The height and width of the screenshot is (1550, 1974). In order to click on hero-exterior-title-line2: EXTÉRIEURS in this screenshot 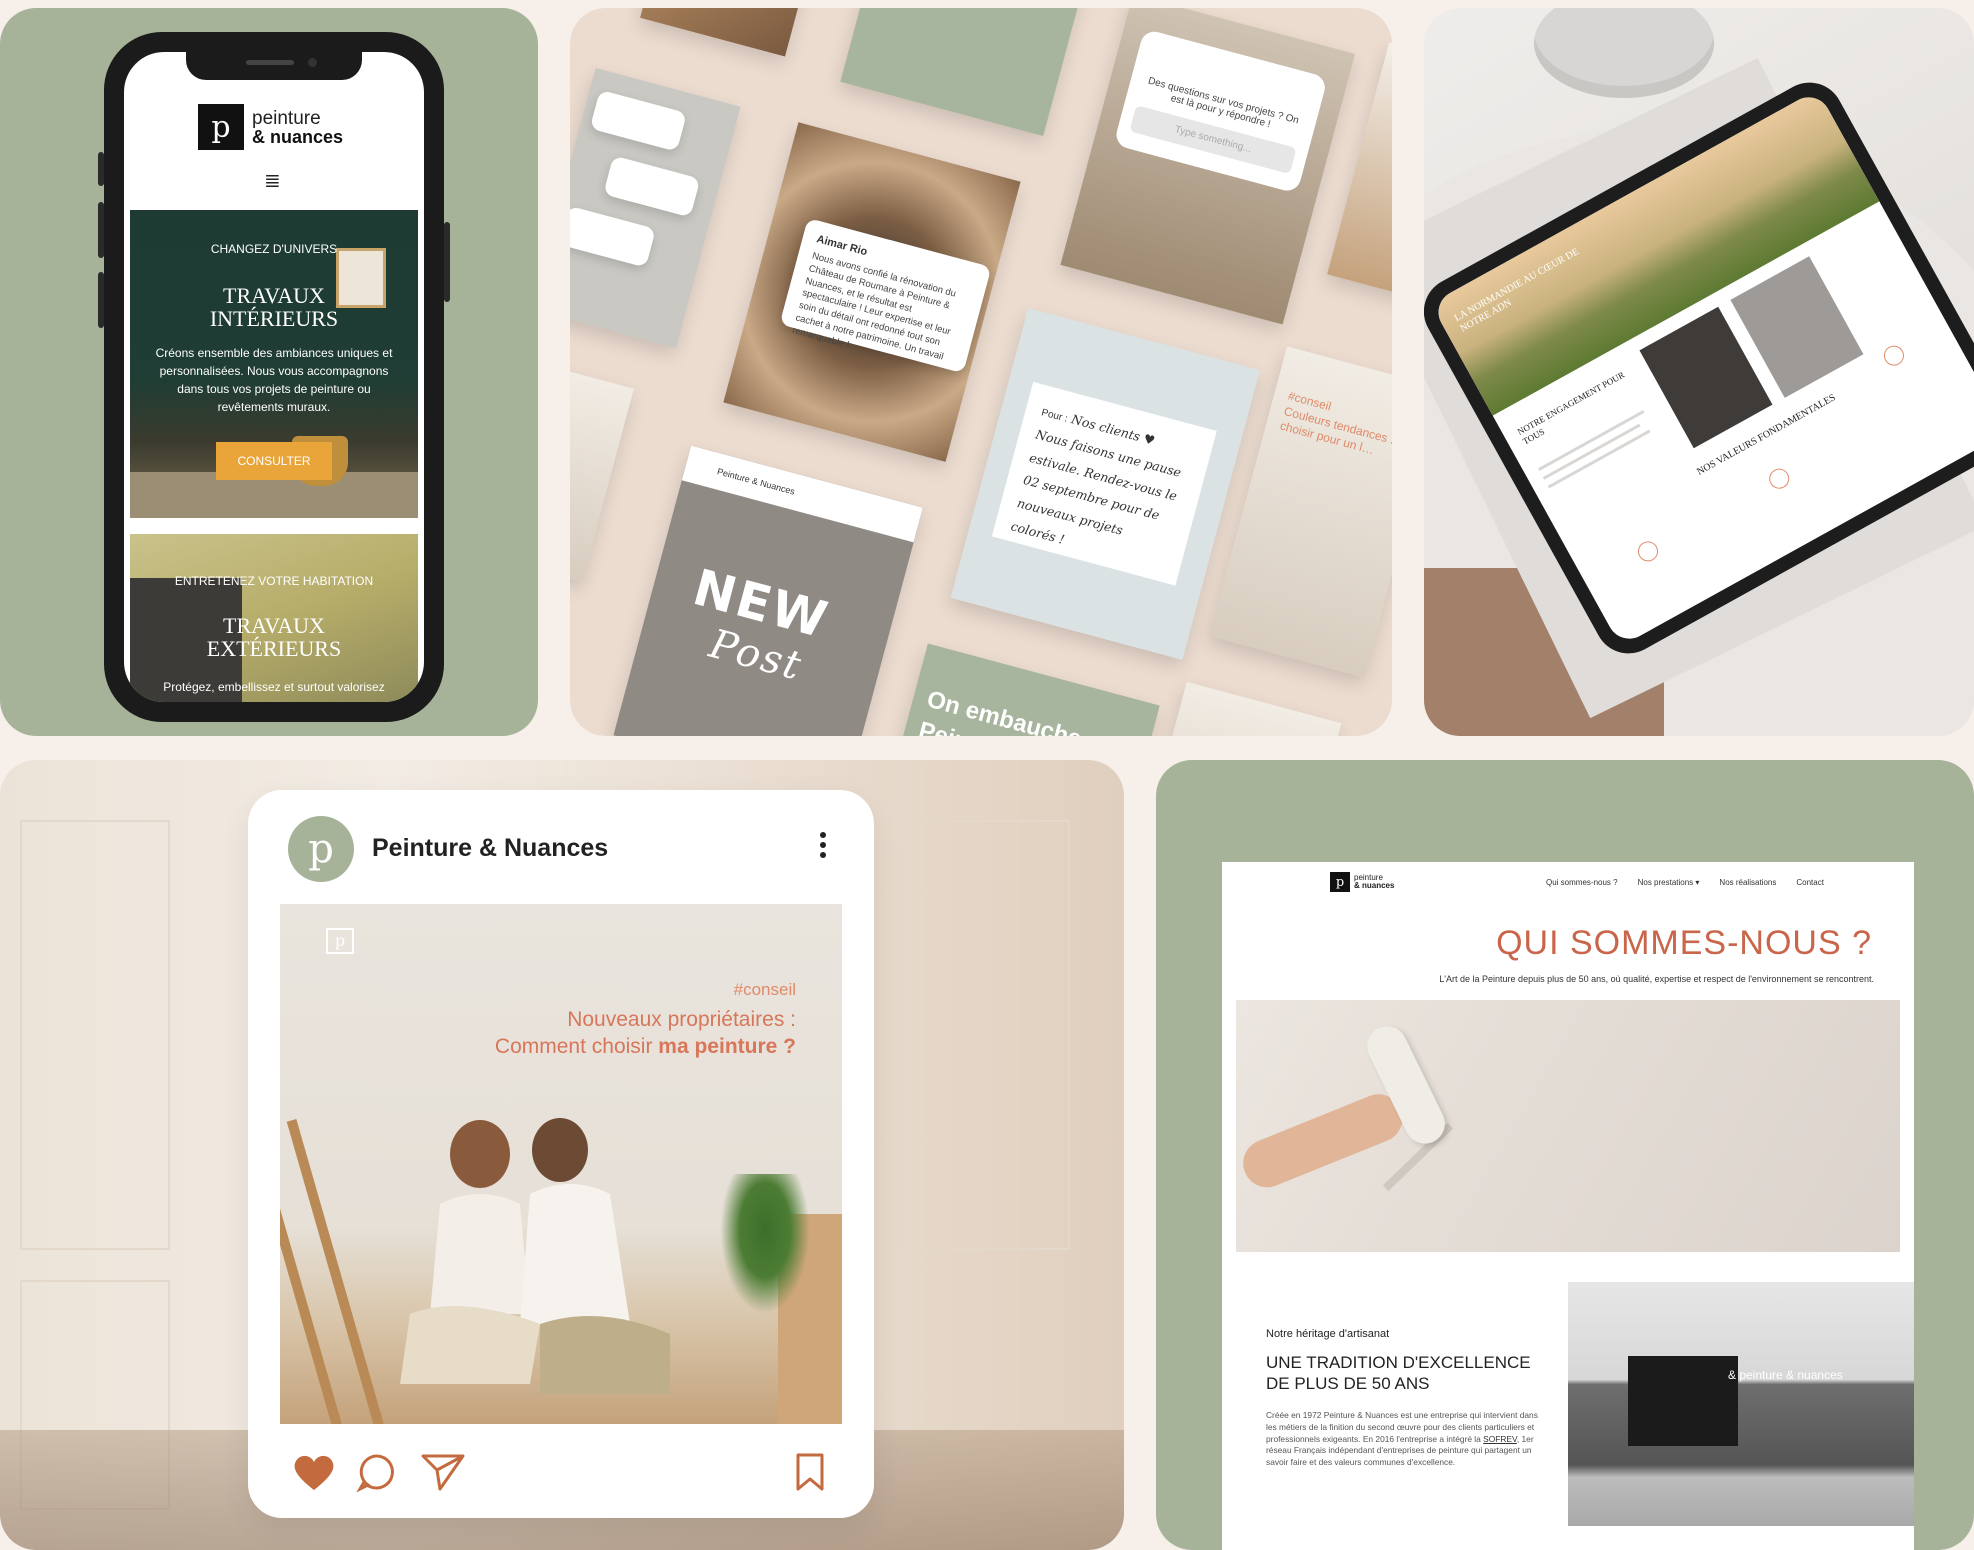, I will do `click(274, 649)`.